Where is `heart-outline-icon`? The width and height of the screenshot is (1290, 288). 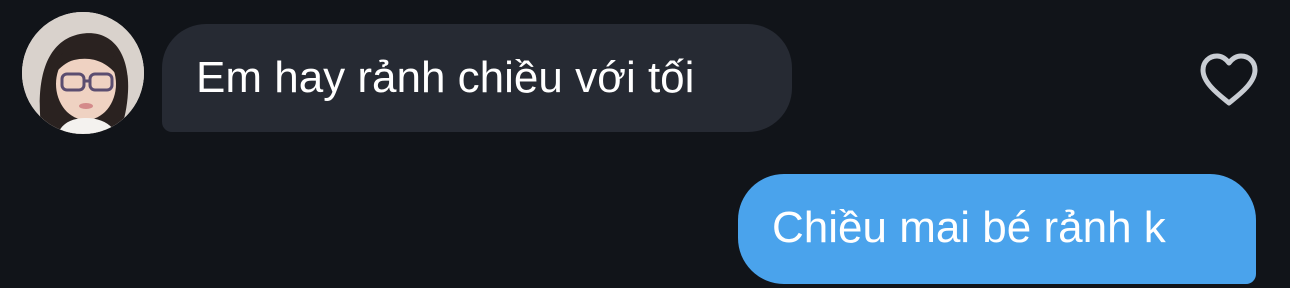
heart-outline-icon is located at coordinates (1229, 79).